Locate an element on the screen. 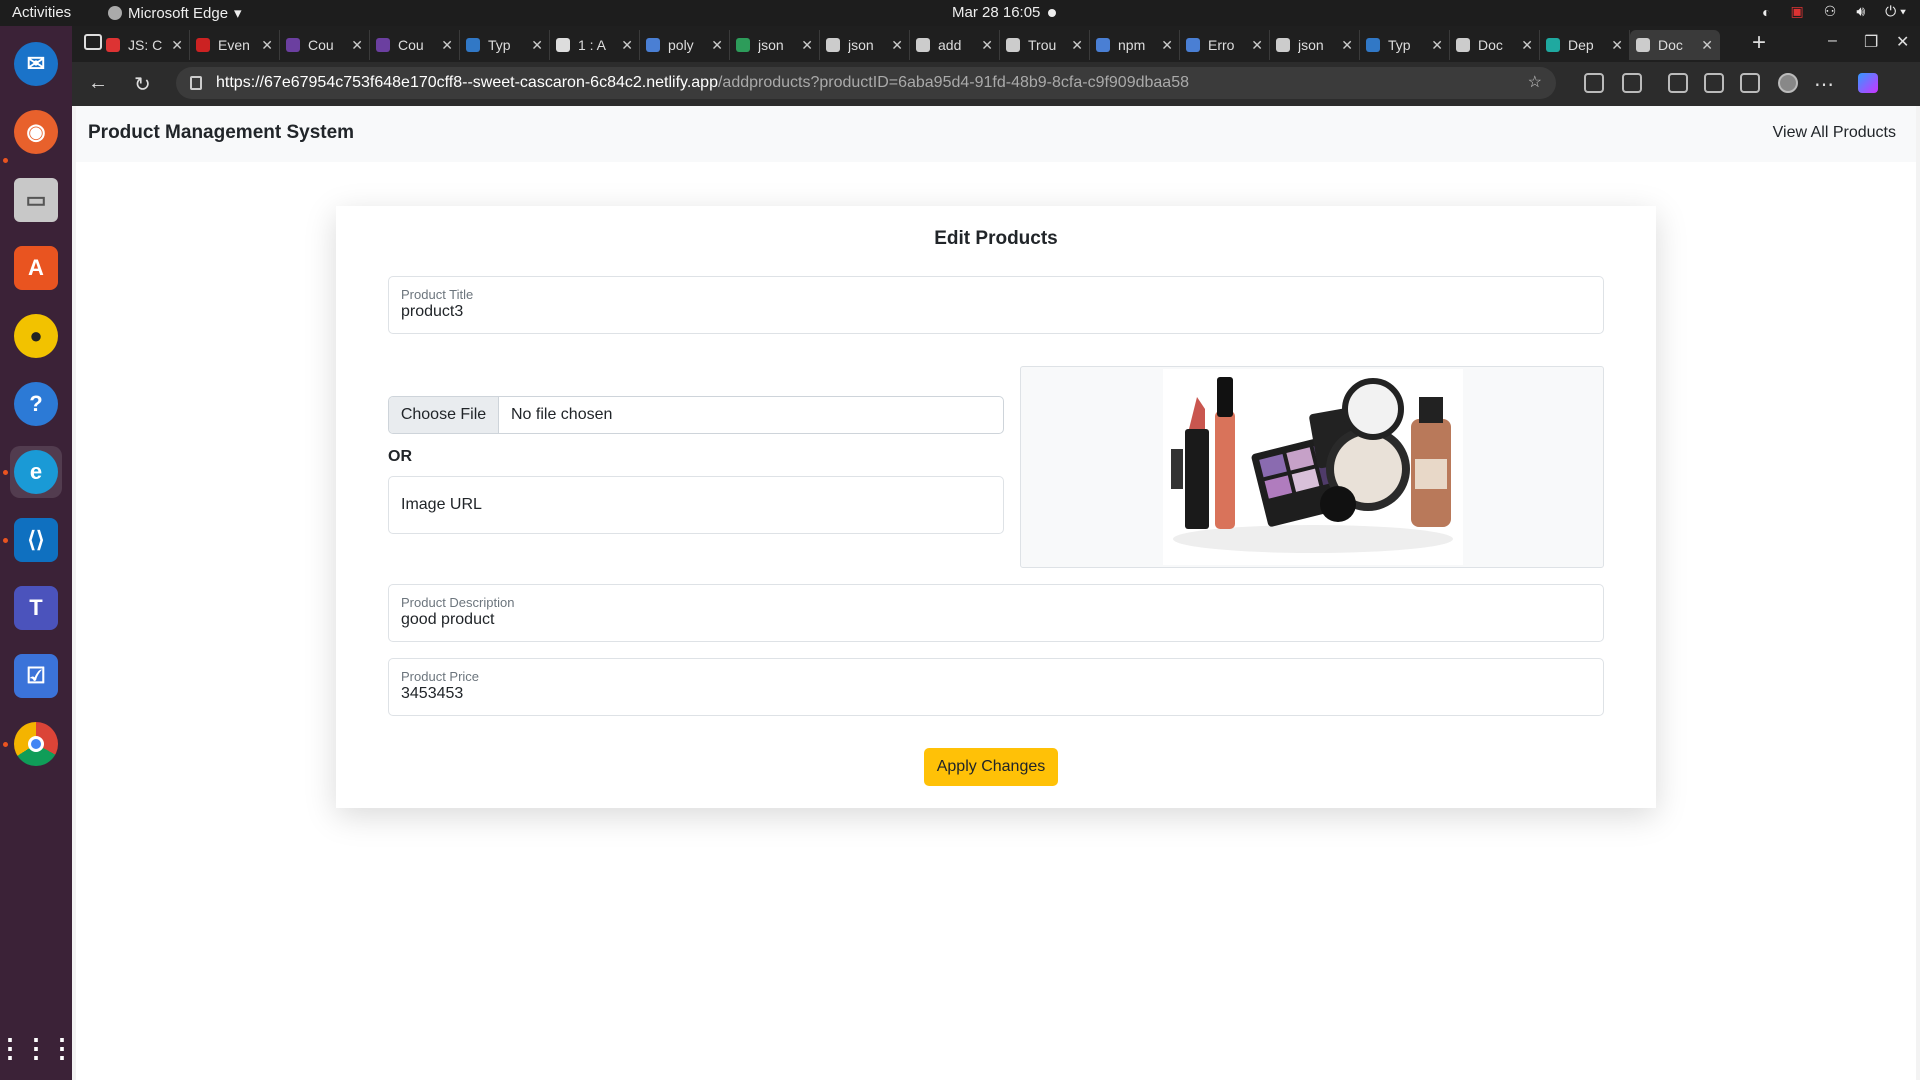 The height and width of the screenshot is (1080, 1920). tab-title: npm is located at coordinates (1132, 45).